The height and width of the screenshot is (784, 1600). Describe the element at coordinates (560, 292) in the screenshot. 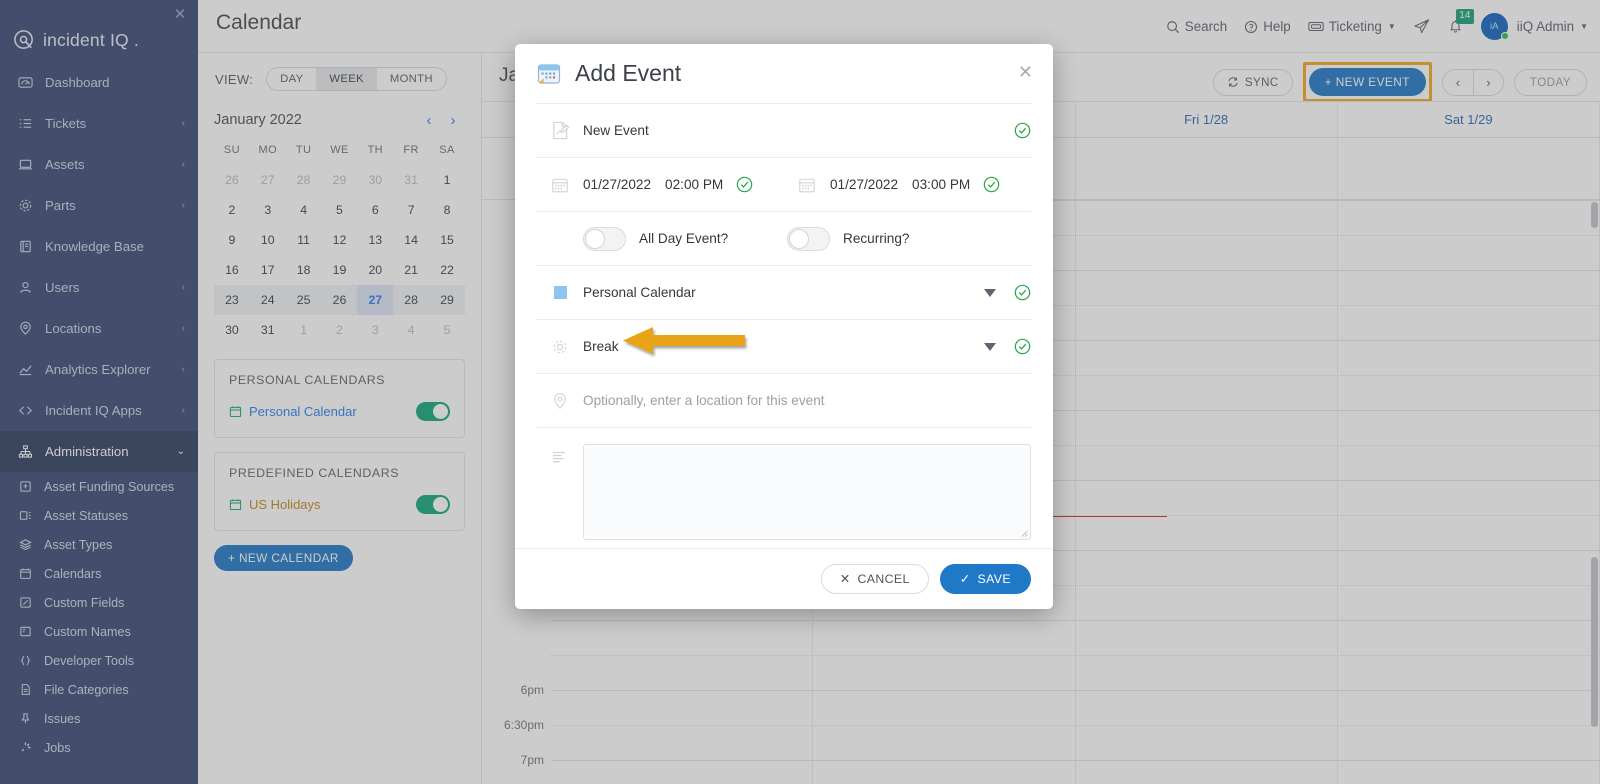

I see `calendar-color-swatch-icon` at that location.